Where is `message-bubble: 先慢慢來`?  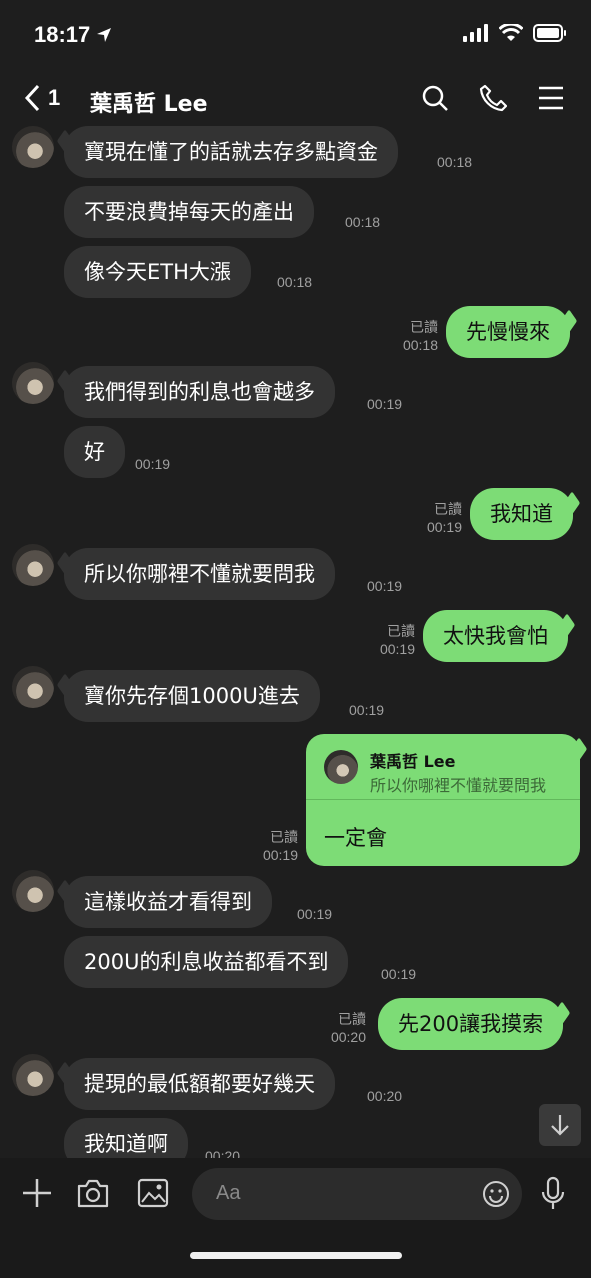
message-bubble: 先慢慢來 is located at coordinates (508, 332).